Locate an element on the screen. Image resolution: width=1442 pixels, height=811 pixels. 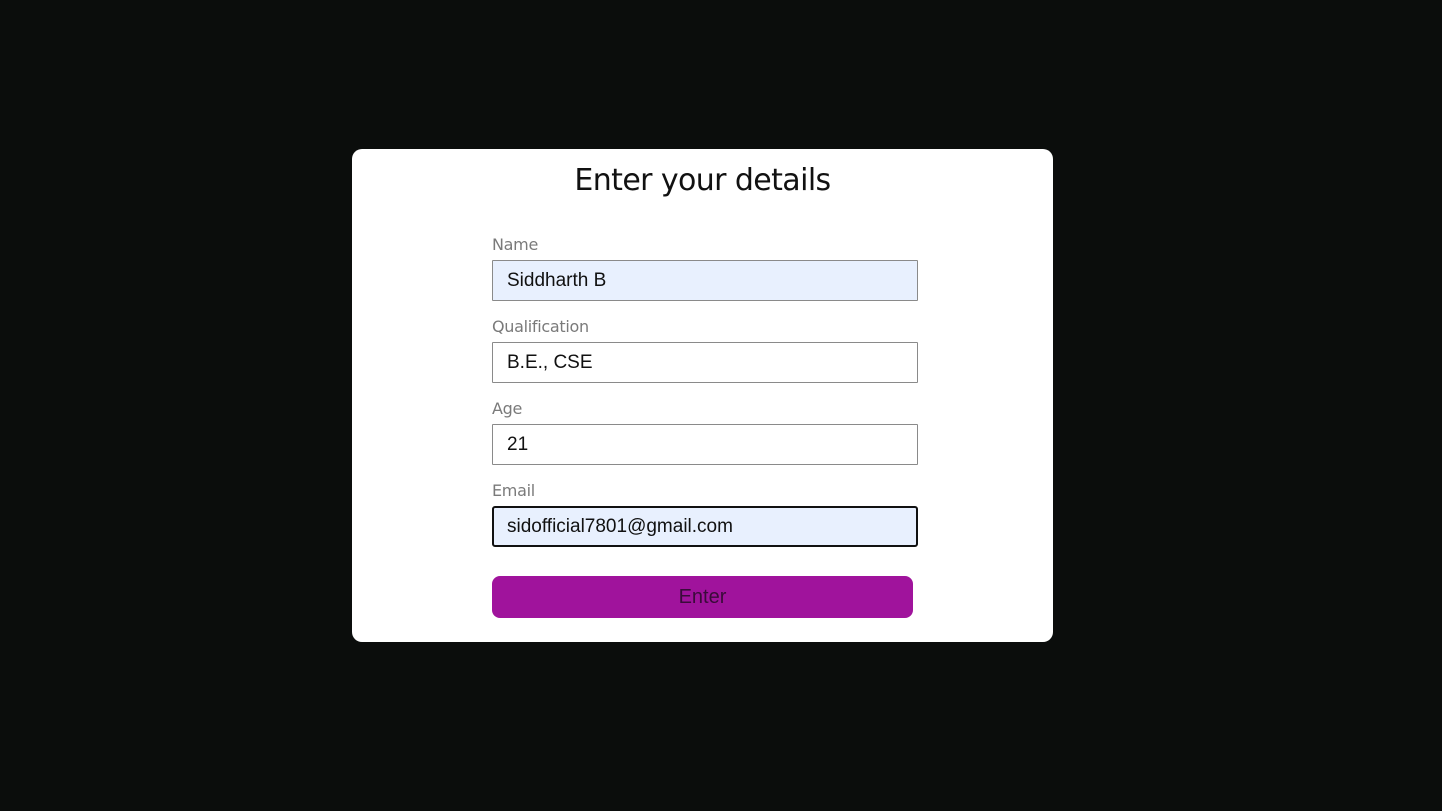
qualification-label: Qualification is located at coordinates (540, 326).